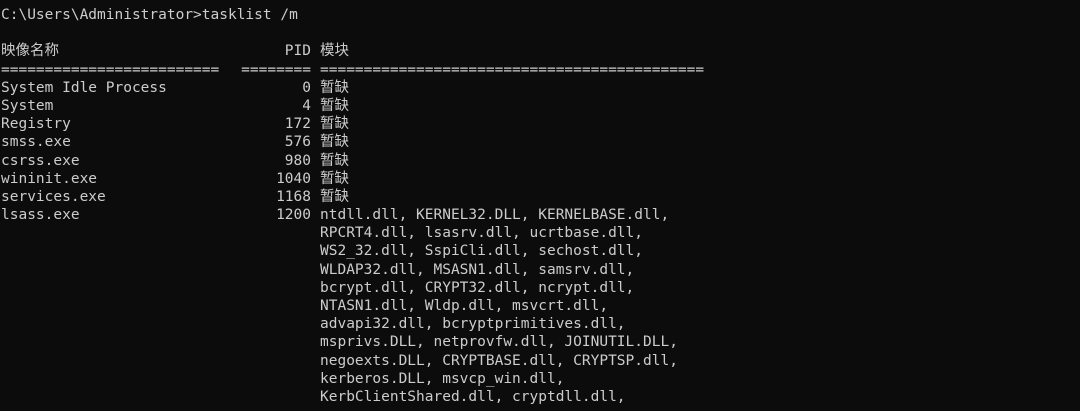 The width and height of the screenshot is (1080, 411). Describe the element at coordinates (30, 51) in the screenshot. I see `header-image-name: 映像名称` at that location.